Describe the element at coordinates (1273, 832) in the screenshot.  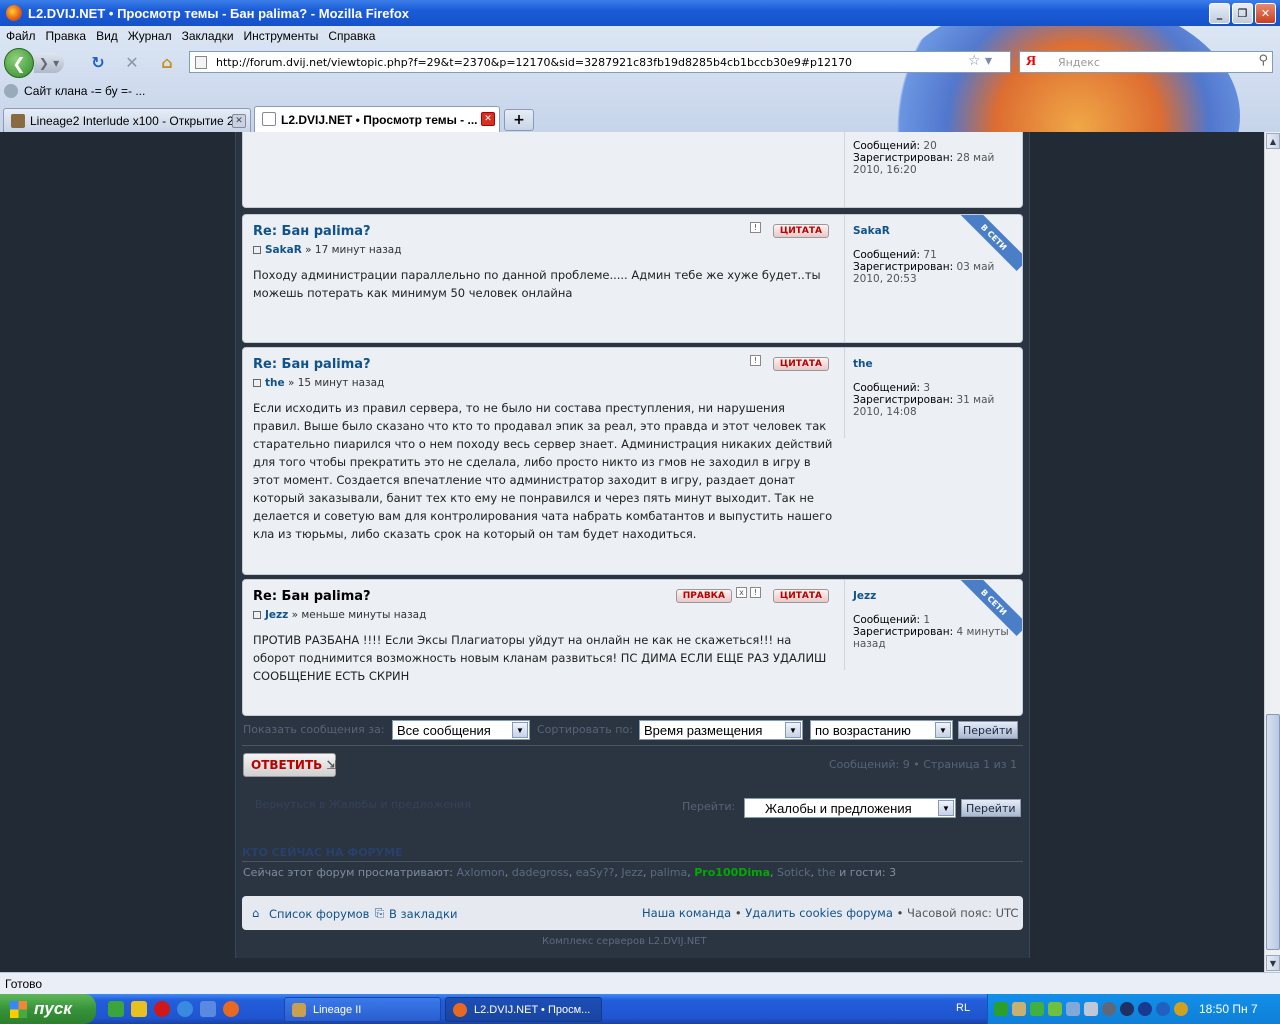
I see `scroll-thumb` at that location.